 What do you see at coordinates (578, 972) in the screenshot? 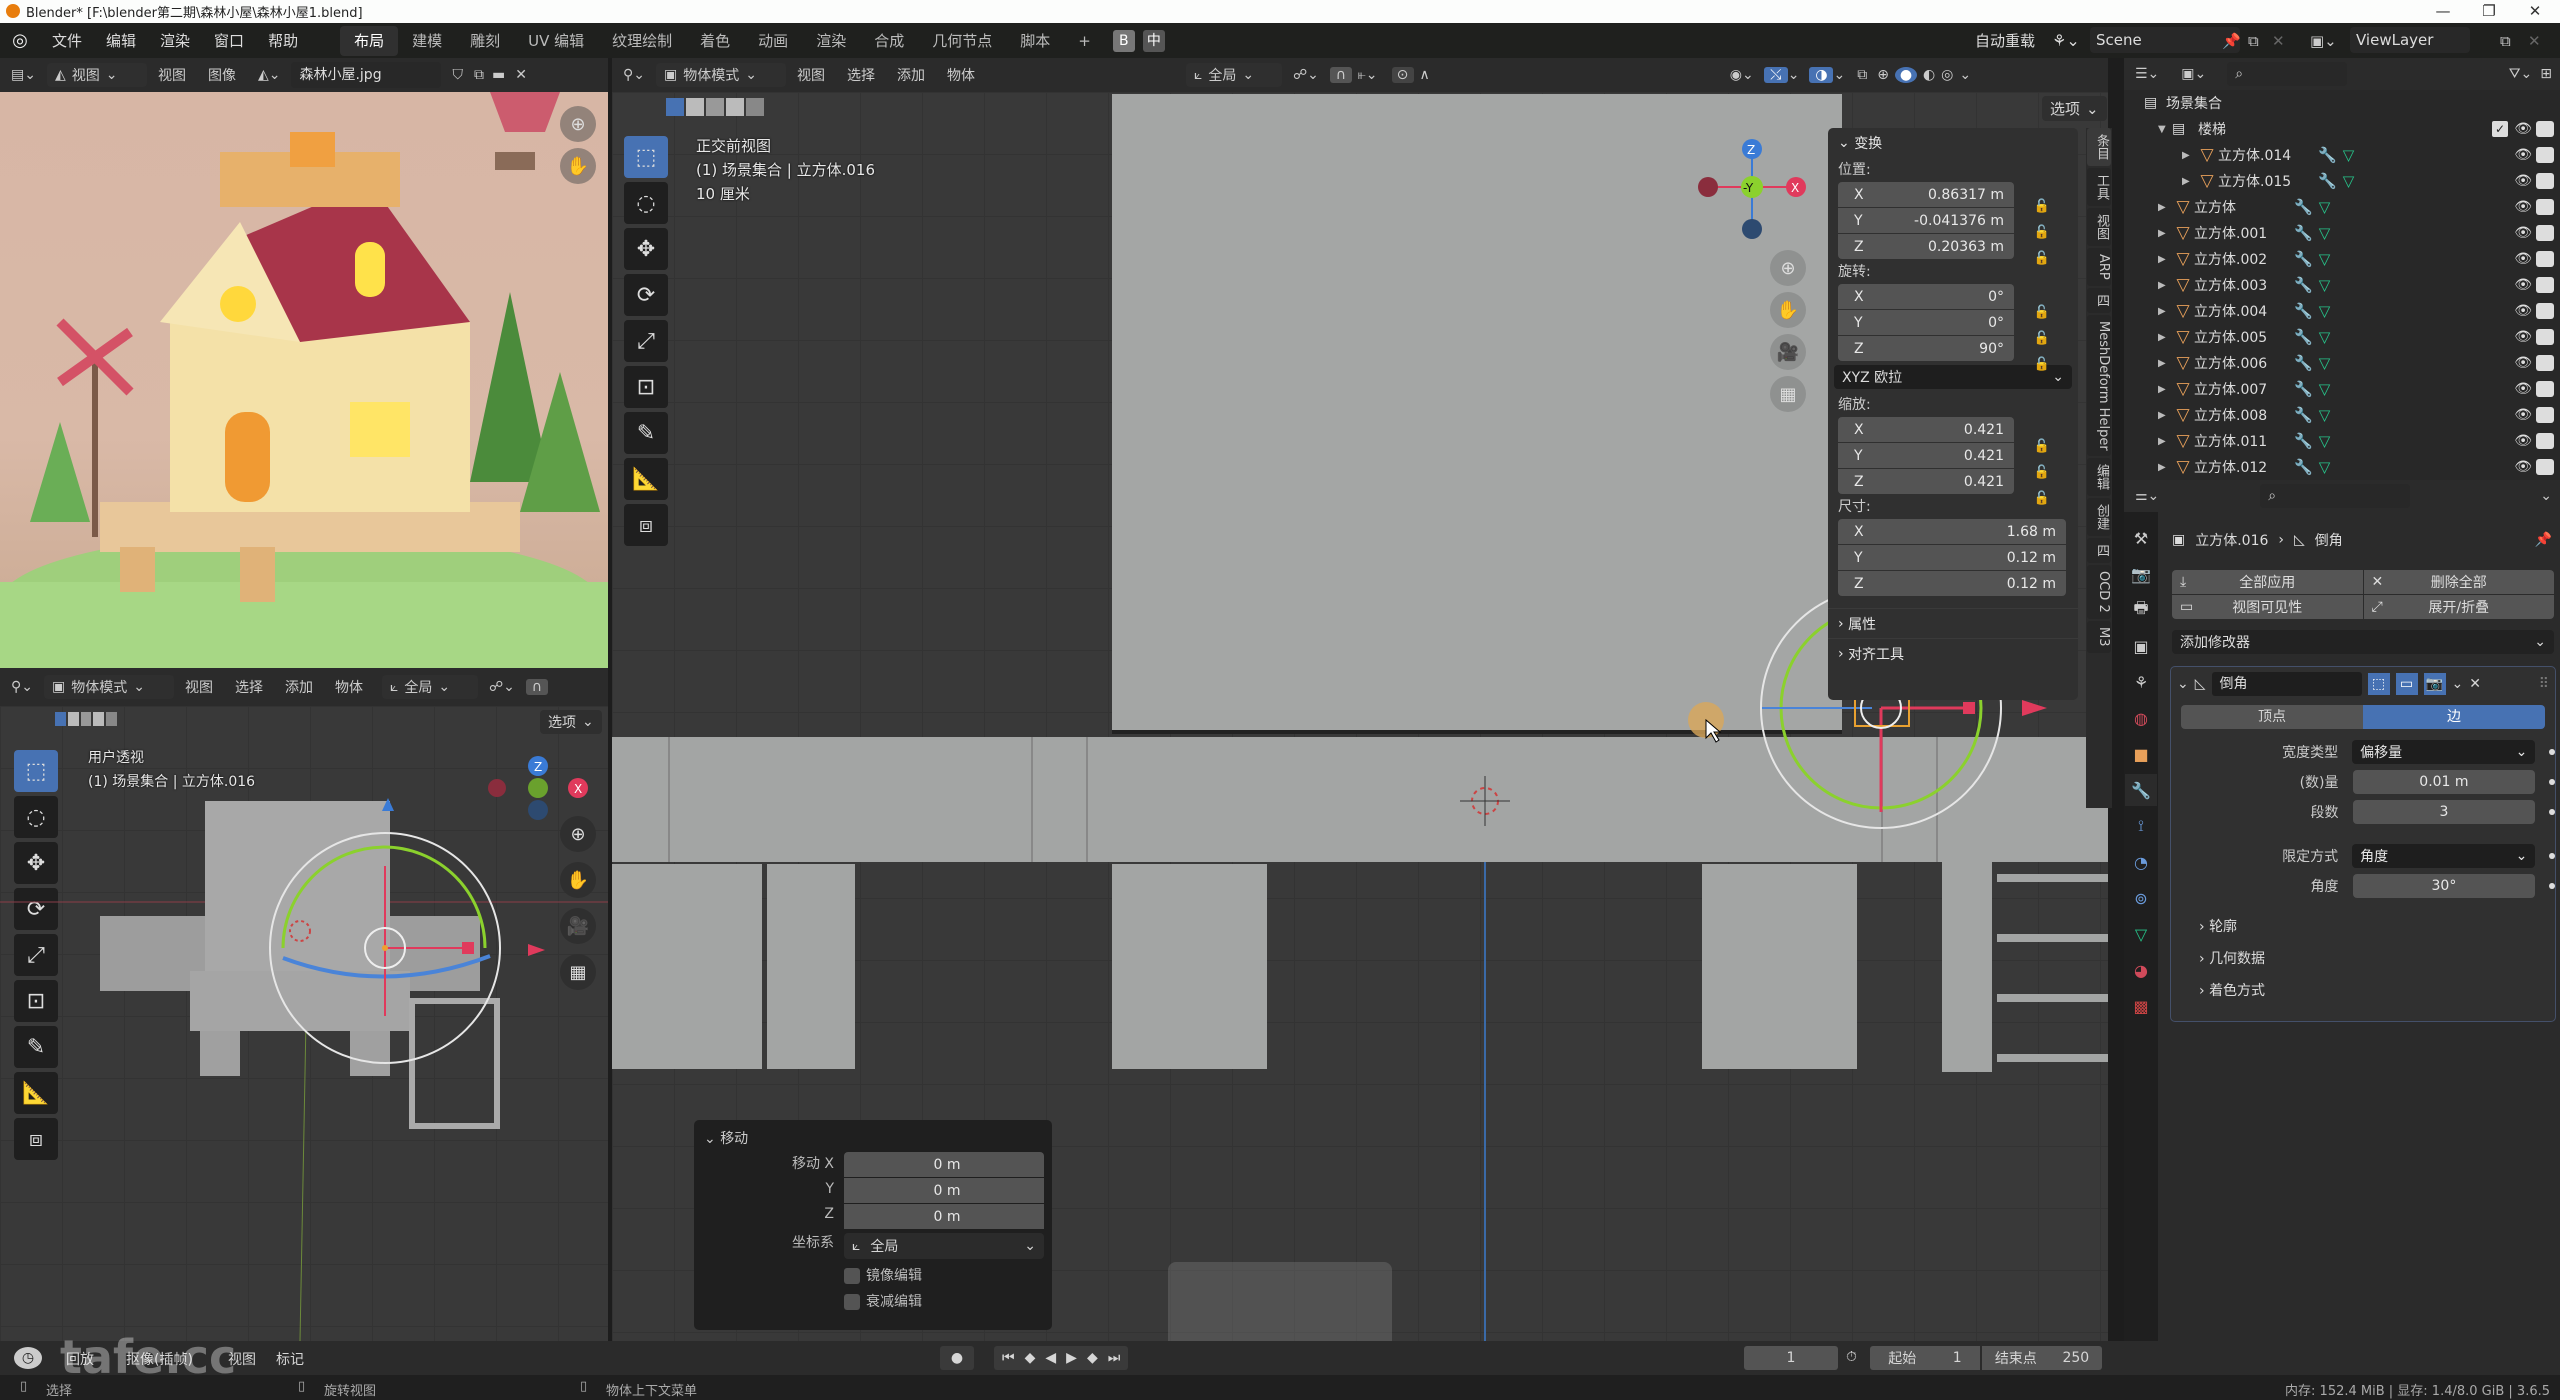
I see `perspective-grid-icon: ▦` at bounding box center [578, 972].